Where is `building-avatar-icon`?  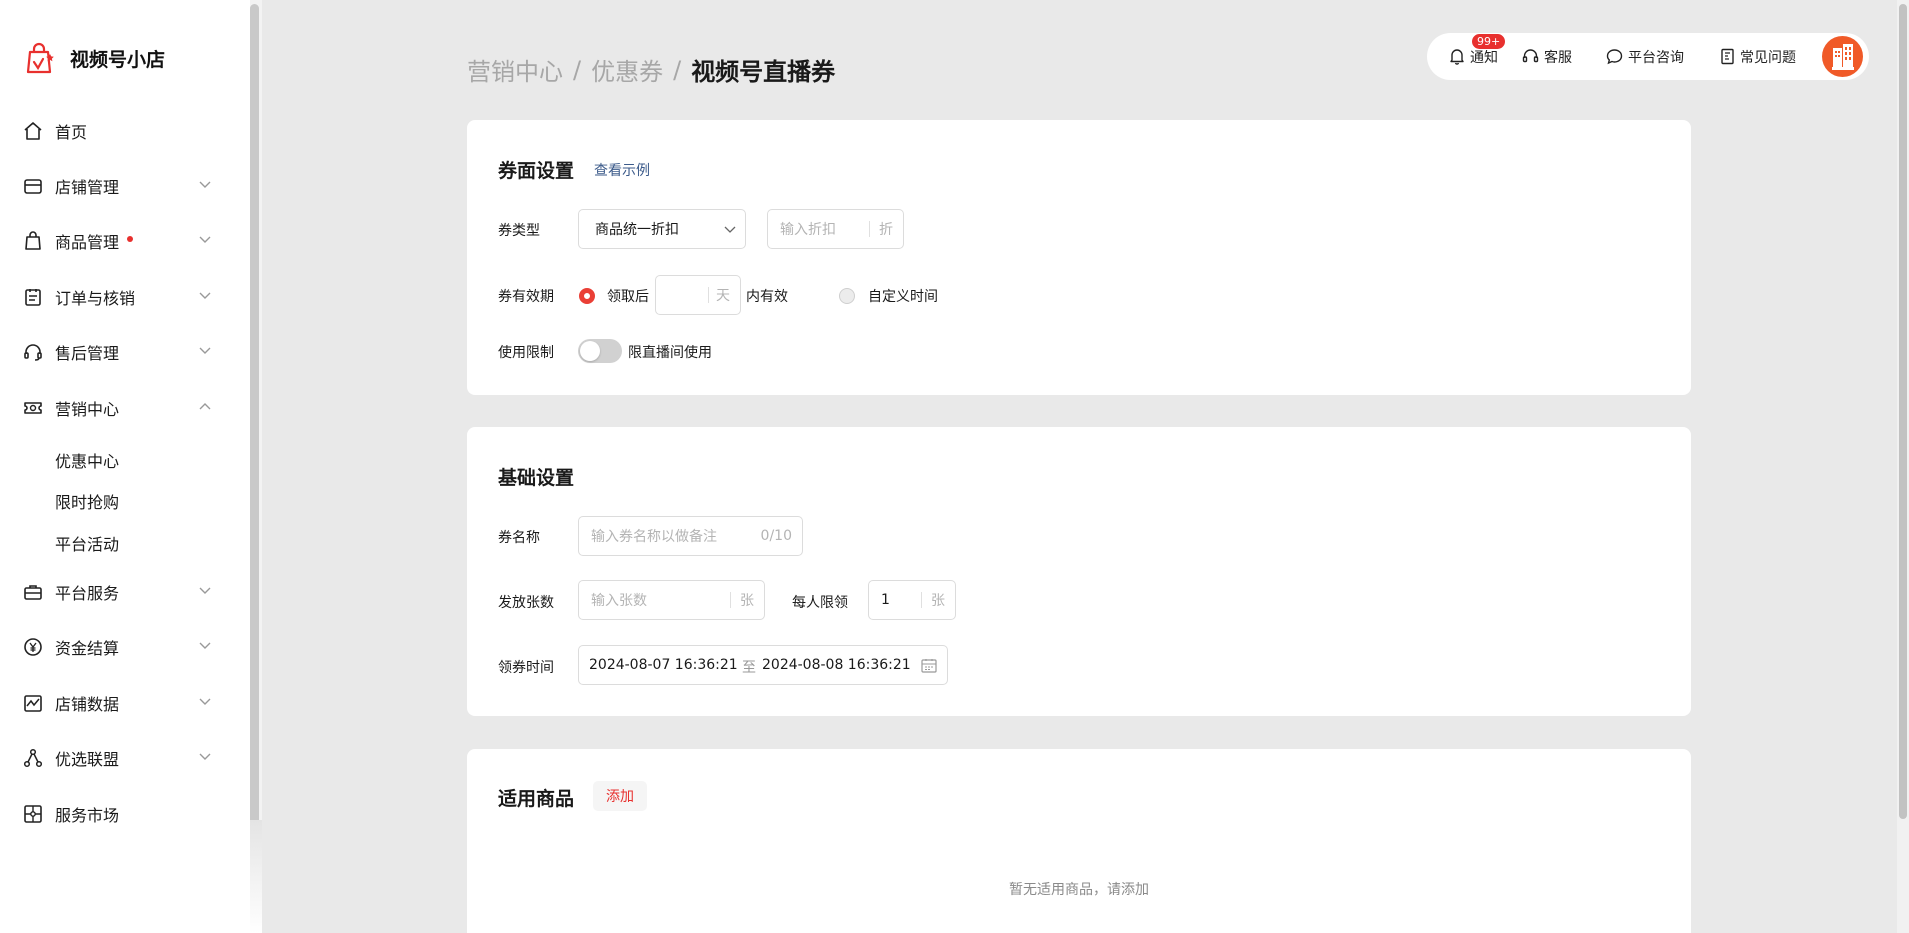 building-avatar-icon is located at coordinates (1842, 56).